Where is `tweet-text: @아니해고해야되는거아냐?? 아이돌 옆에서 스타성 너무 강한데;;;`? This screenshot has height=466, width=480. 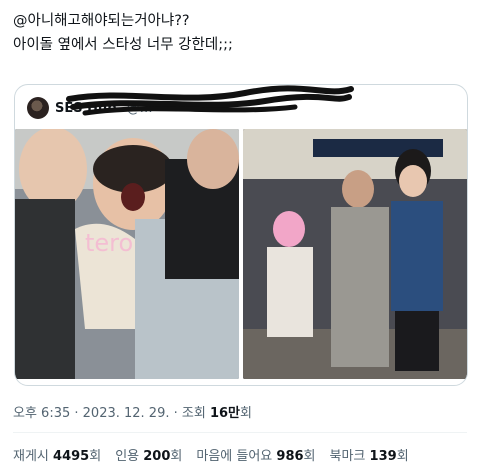 tweet-text: @아니해고해야되는거아냐?? 아이돌 옆에서 스타성 너무 강한데;;; is located at coordinates (123, 33).